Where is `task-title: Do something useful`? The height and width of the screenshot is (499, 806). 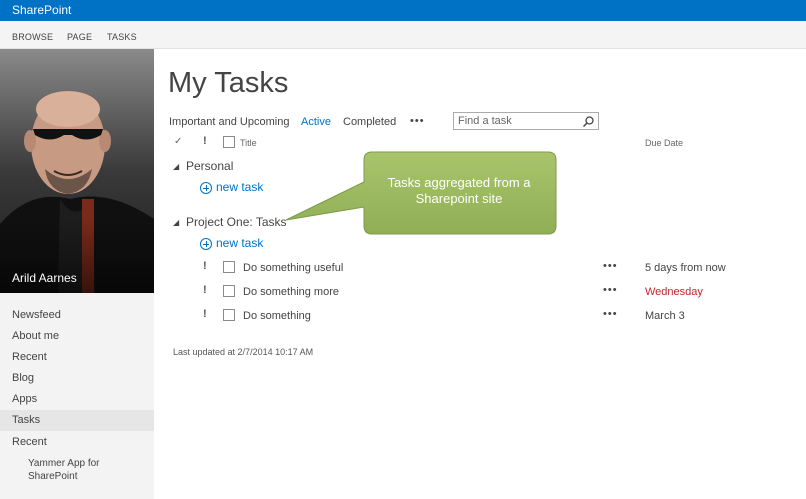
task-title: Do something useful is located at coordinates (293, 268).